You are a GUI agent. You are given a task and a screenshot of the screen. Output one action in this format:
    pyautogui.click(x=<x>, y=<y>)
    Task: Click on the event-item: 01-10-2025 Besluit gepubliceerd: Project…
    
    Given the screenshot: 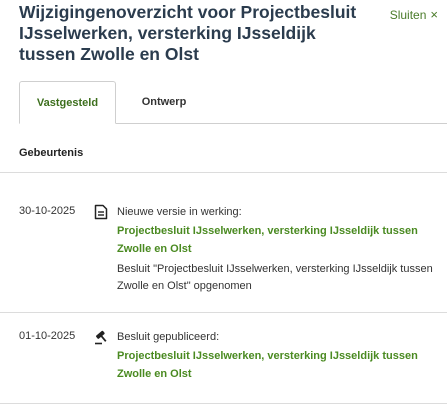 What is the action you would take?
    pyautogui.click(x=229, y=360)
    